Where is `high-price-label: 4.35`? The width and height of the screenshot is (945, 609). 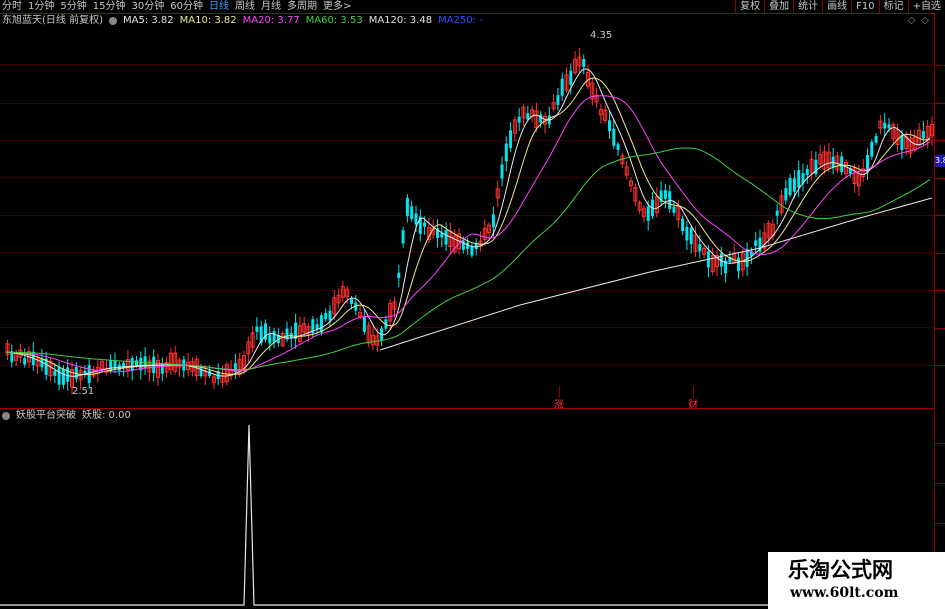
high-price-label: 4.35 is located at coordinates (601, 35).